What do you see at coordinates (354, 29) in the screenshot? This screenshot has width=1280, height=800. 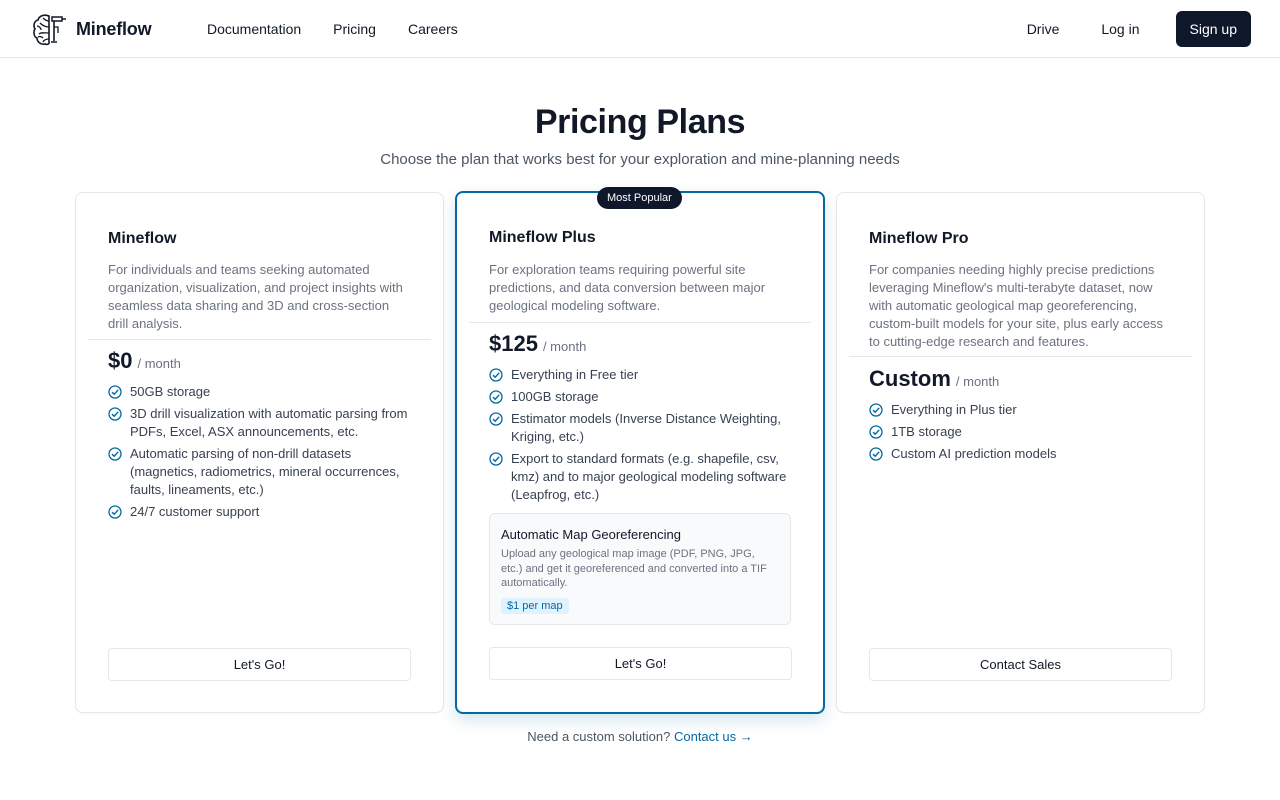 I see `nav-pricing: Pricing` at bounding box center [354, 29].